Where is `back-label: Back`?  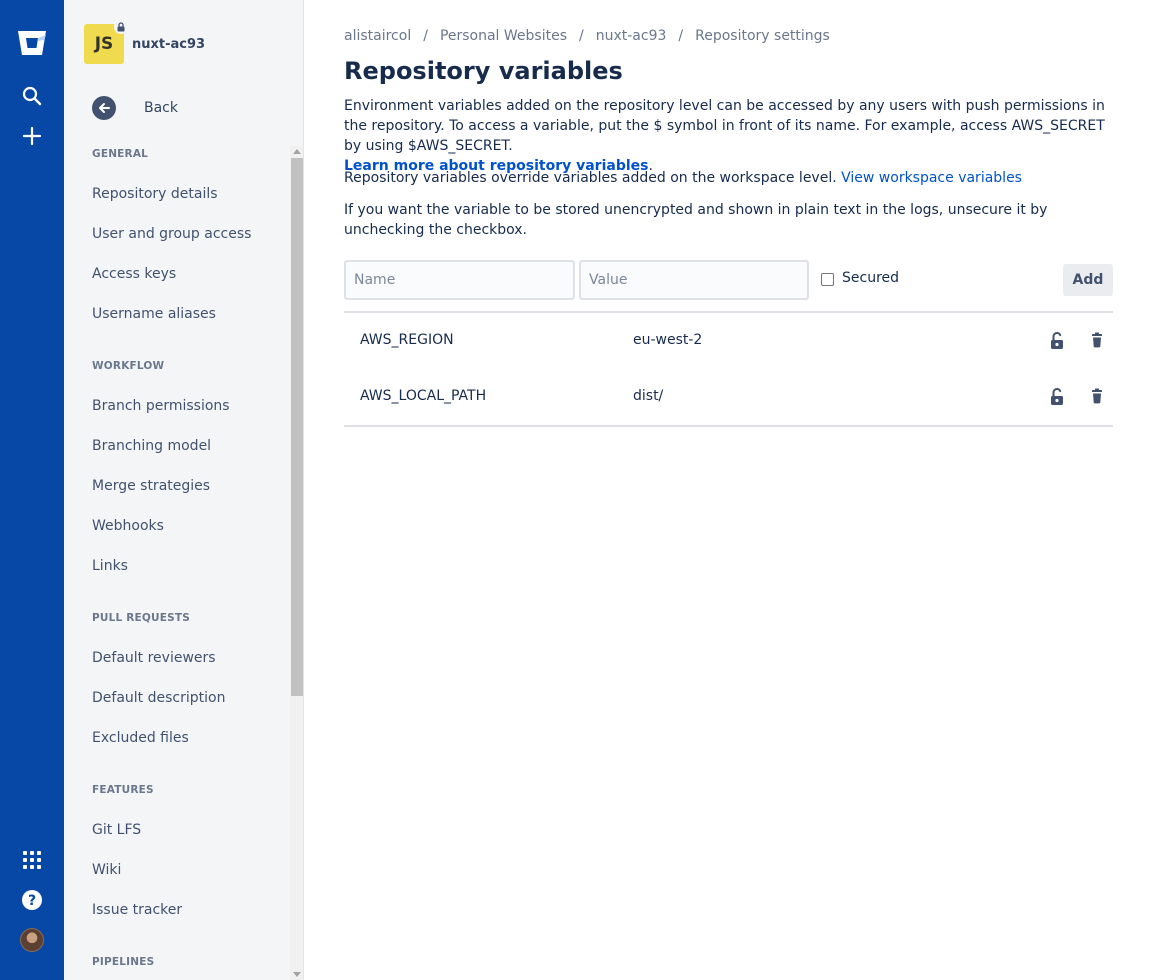 back-label: Back is located at coordinates (161, 108).